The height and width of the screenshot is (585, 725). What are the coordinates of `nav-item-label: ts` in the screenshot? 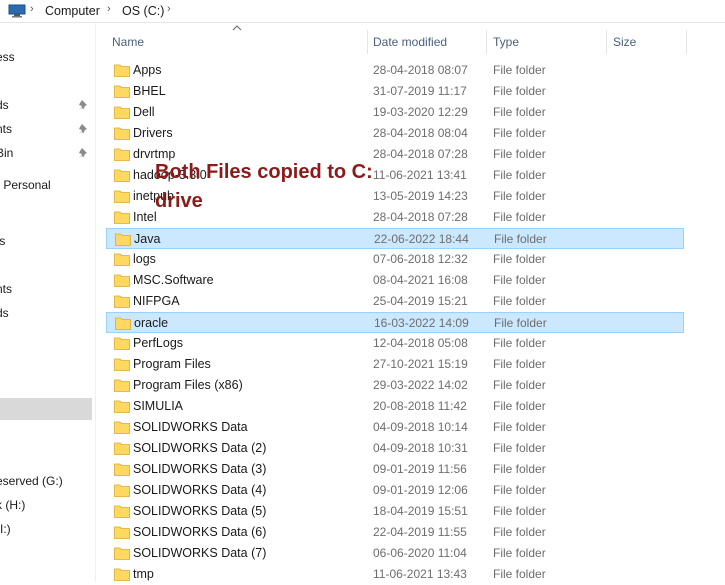 It's located at (3, 241).